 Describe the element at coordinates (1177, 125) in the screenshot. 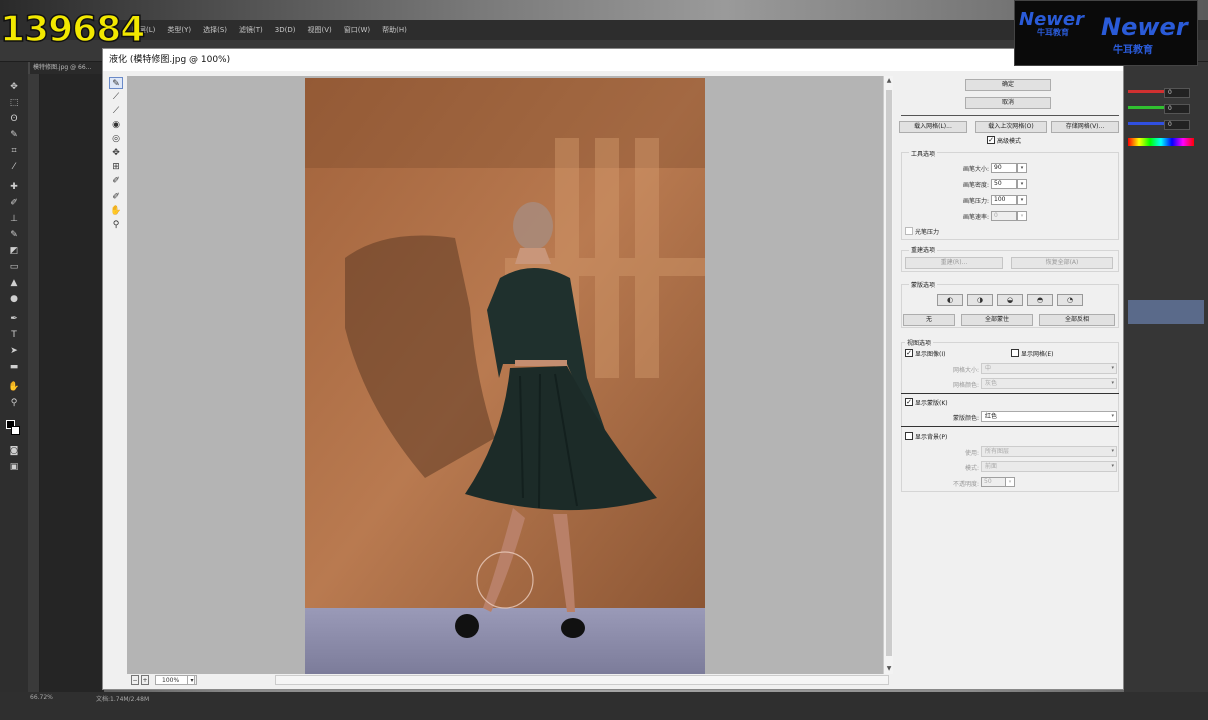

I see `blue-value: 0` at that location.